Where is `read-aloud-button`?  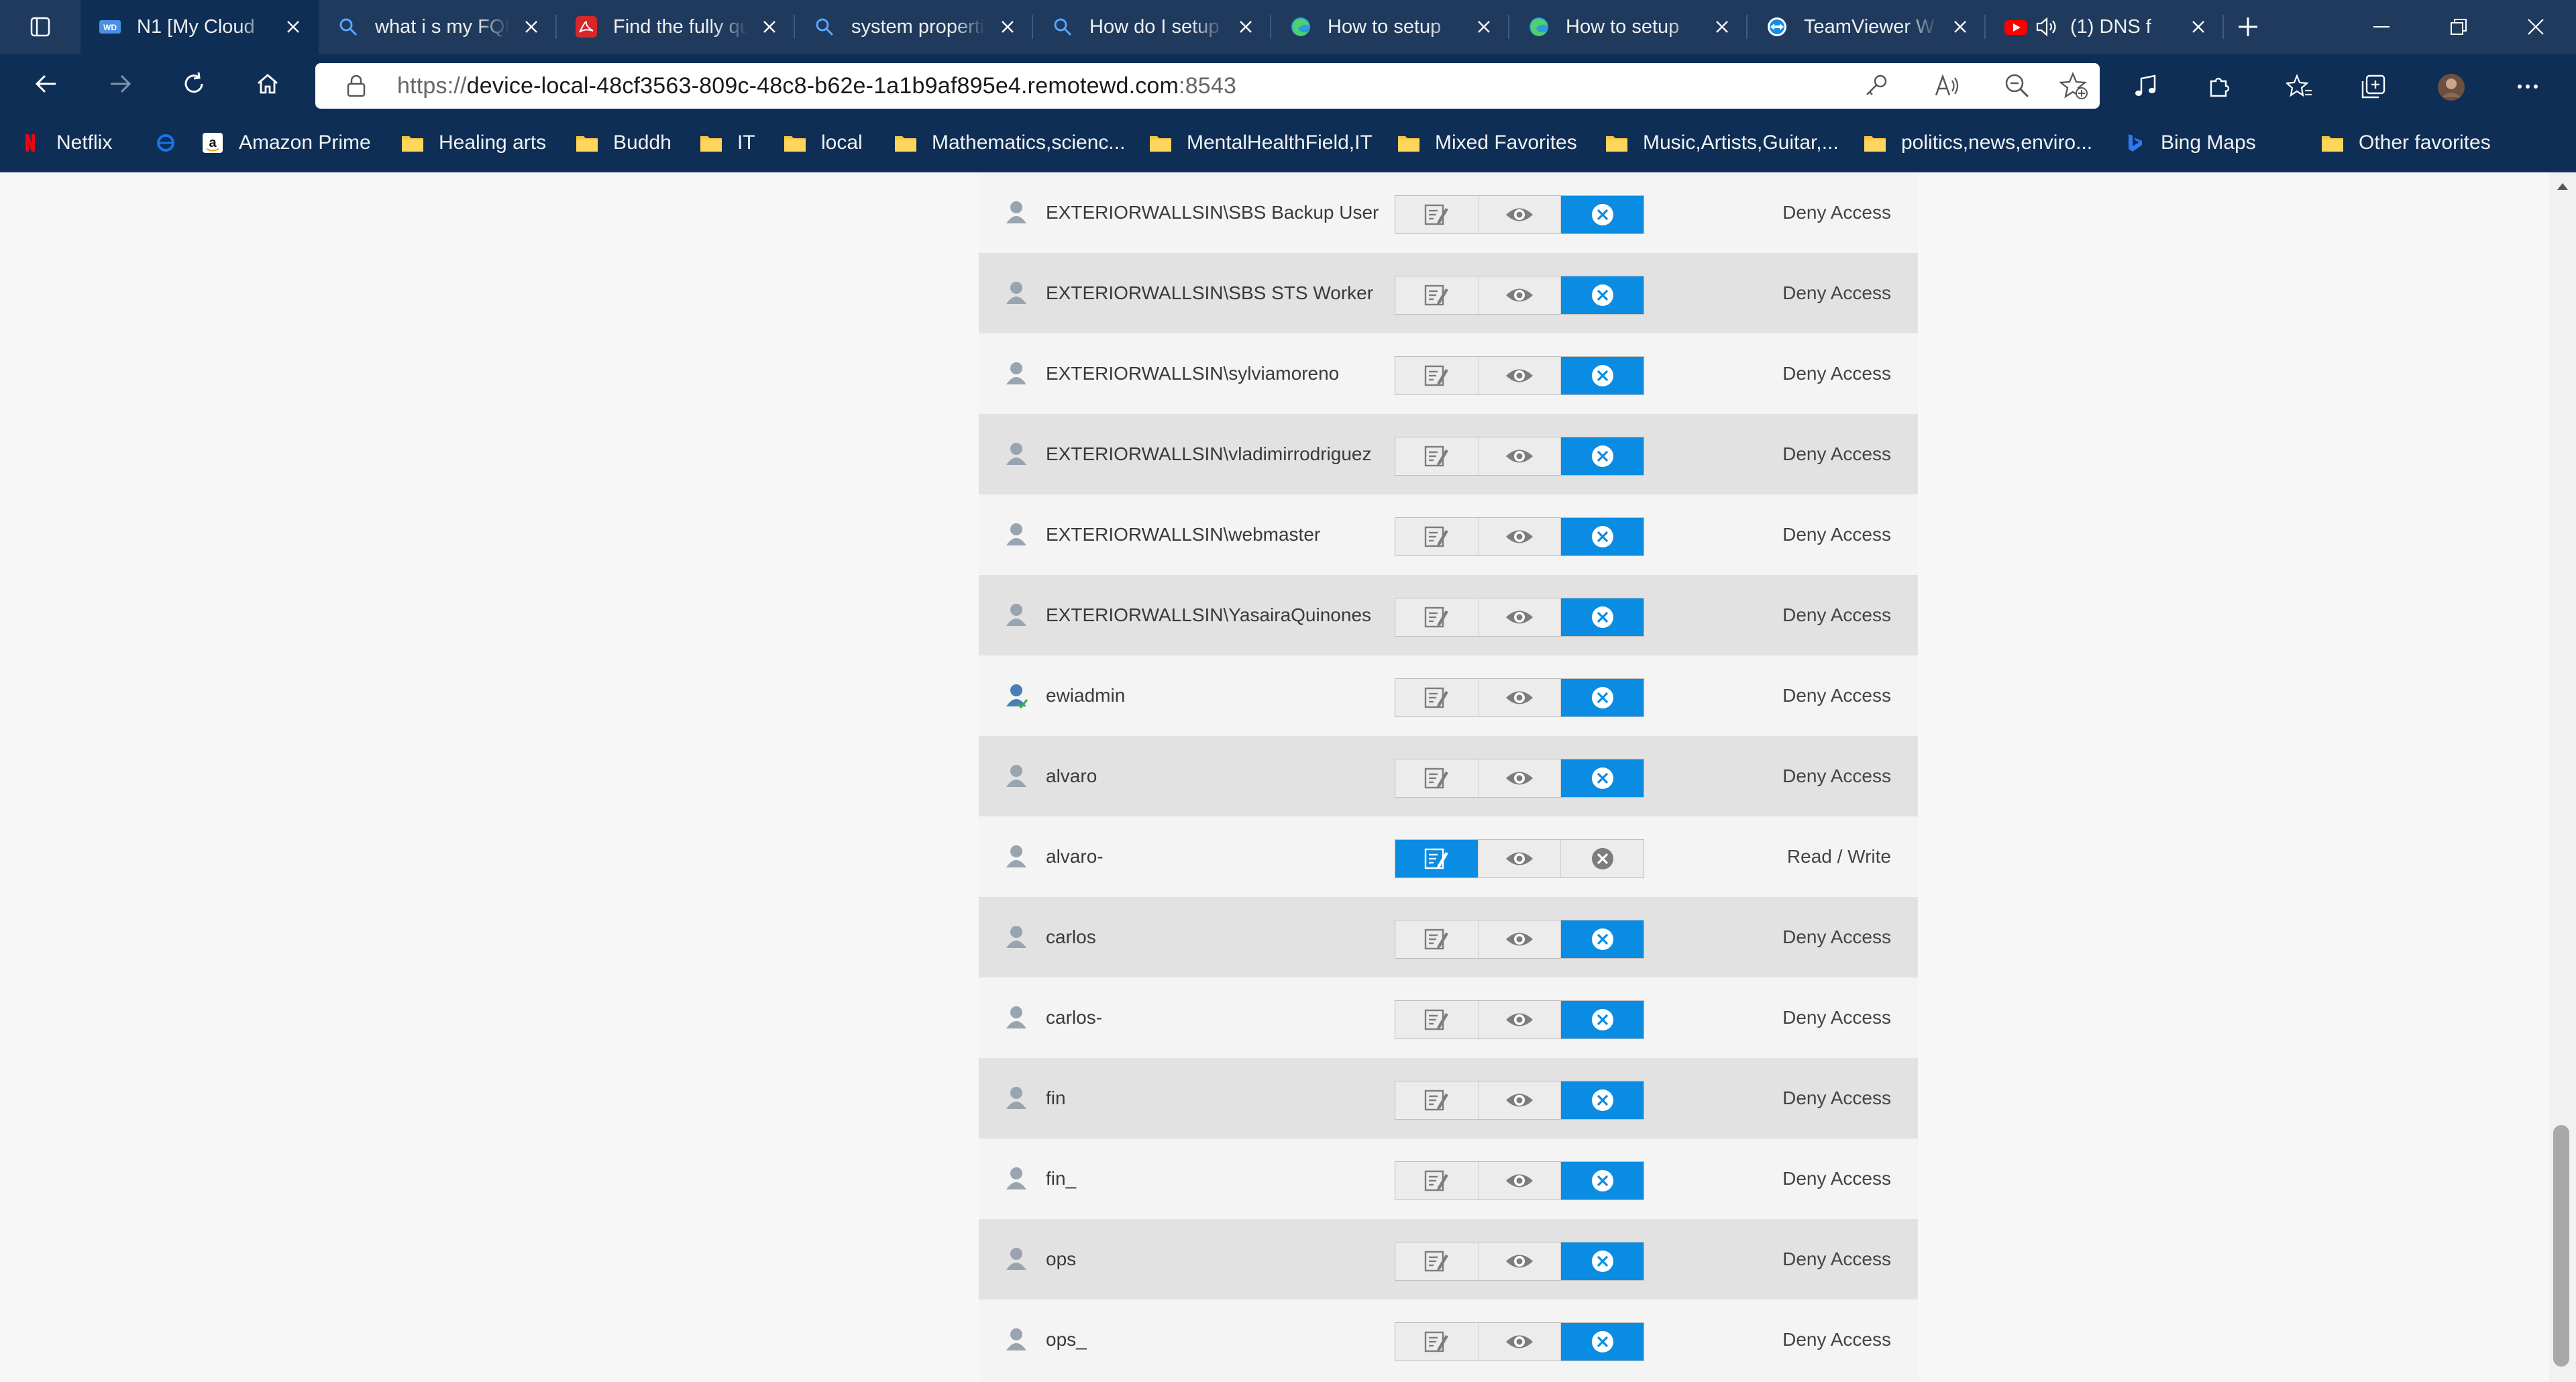 read-aloud-button is located at coordinates (1947, 86).